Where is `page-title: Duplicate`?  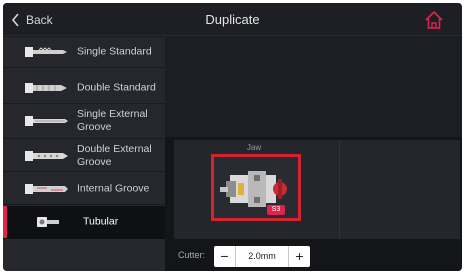 page-title: Duplicate is located at coordinates (232, 19).